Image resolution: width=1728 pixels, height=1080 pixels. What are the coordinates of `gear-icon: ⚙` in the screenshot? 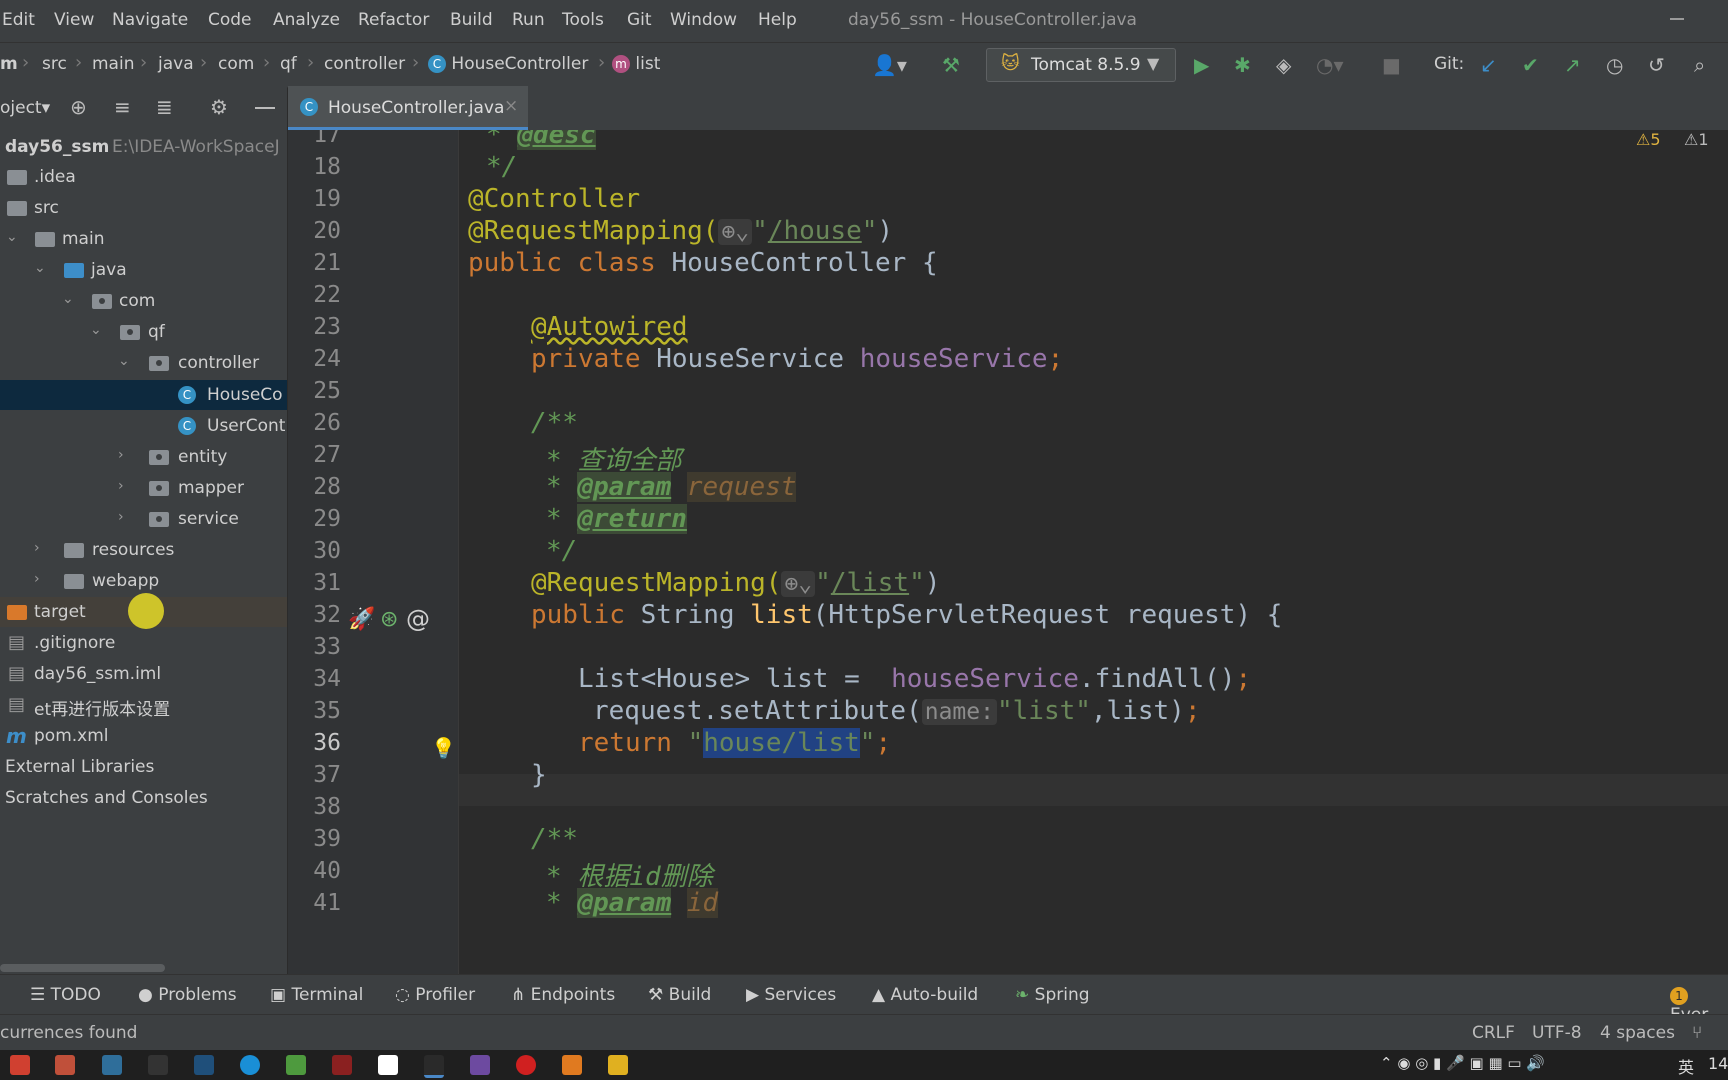 It's located at (219, 107).